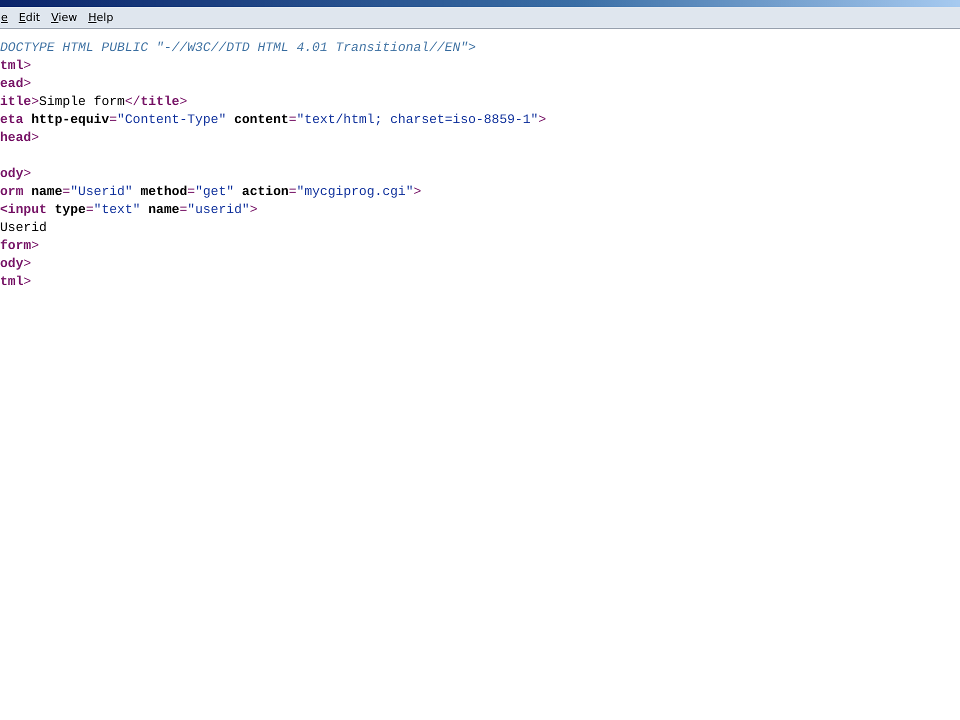  What do you see at coordinates (4, 17) in the screenshot?
I see `menu-item: e` at bounding box center [4, 17].